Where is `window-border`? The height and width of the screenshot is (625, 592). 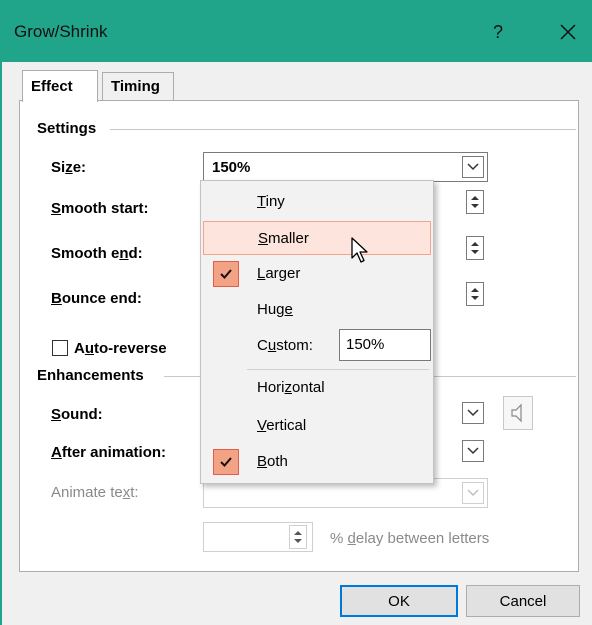 window-border is located at coordinates (1, 343).